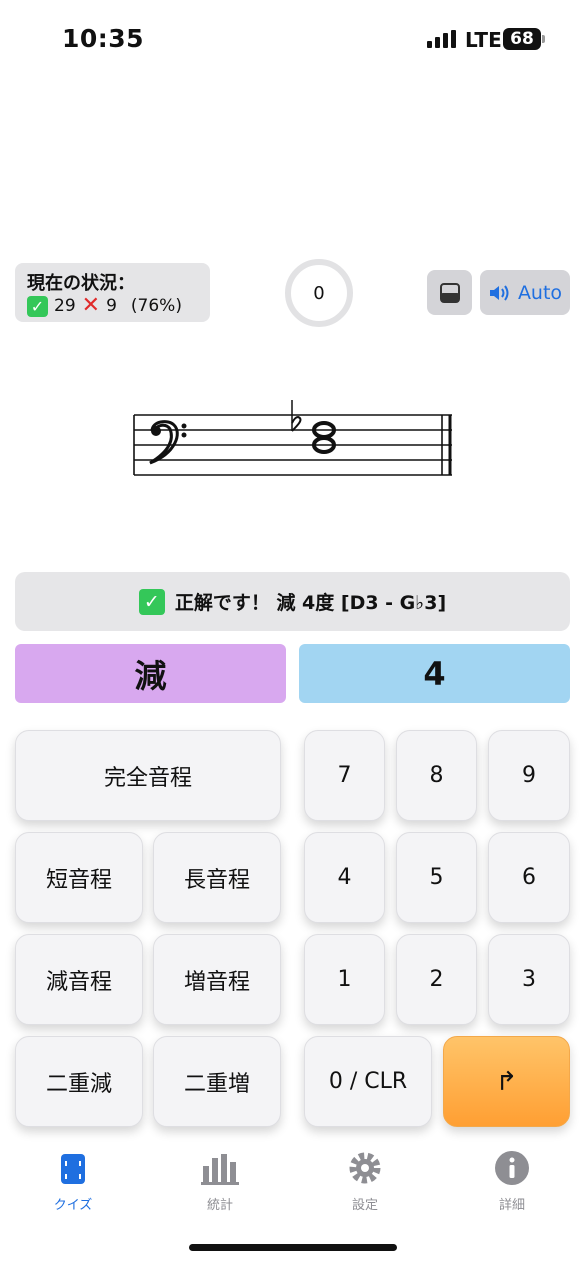 The image size is (585, 1266). What do you see at coordinates (511, 1205) in the screenshot?
I see `tab-label: 詳細` at bounding box center [511, 1205].